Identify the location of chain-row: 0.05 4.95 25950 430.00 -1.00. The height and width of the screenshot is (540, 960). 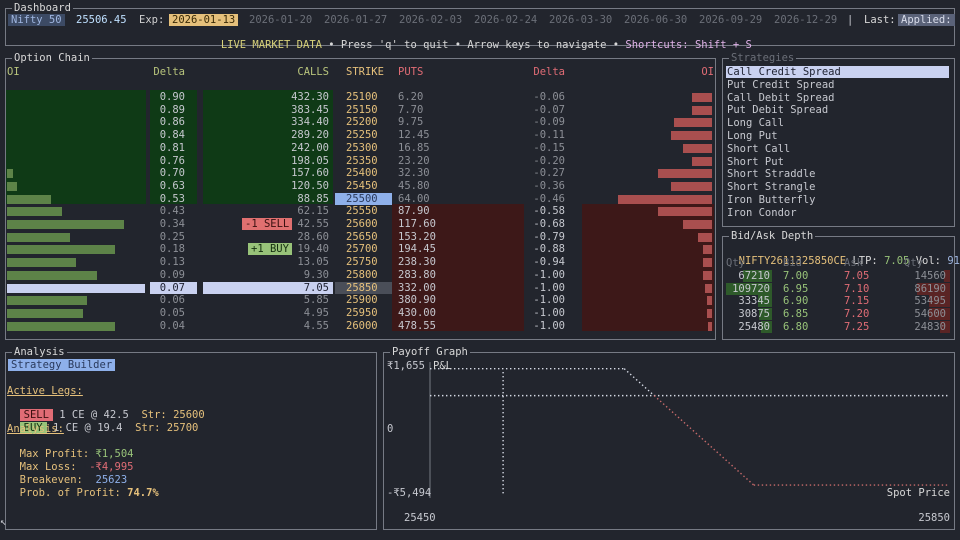
(356, 313).